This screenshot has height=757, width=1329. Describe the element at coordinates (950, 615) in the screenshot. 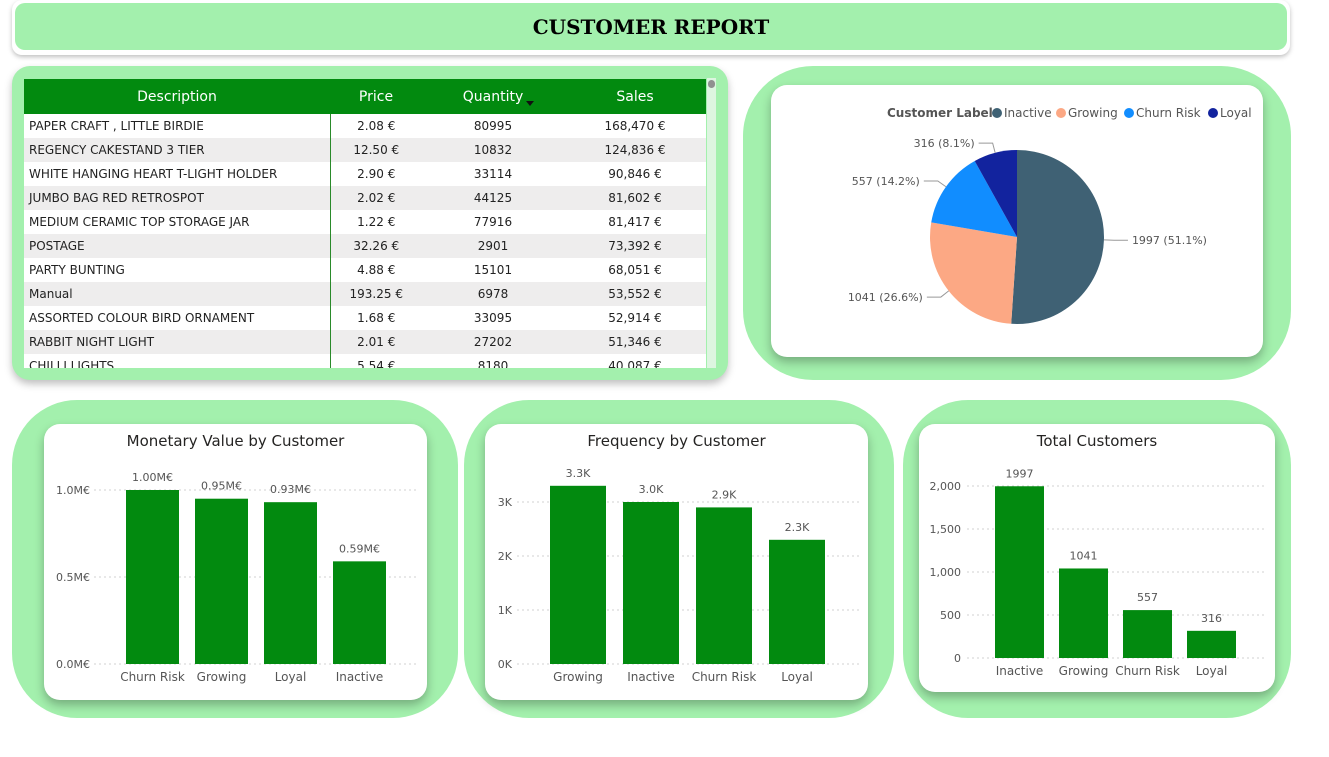

I see `y-tick-label: 500` at that location.